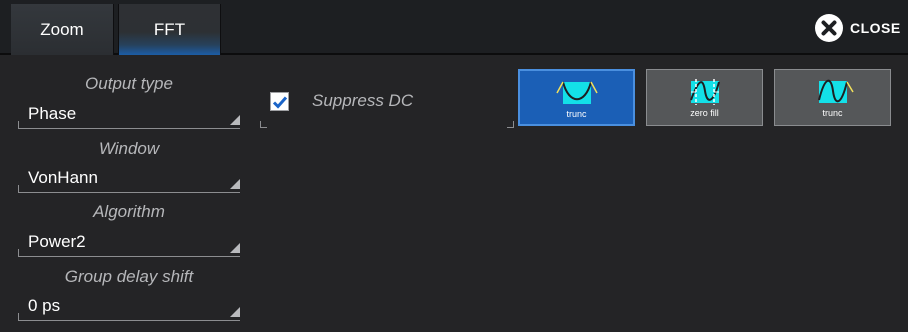 This screenshot has height=332, width=908. I want to click on suppress-dc-checkbox, so click(279, 101).